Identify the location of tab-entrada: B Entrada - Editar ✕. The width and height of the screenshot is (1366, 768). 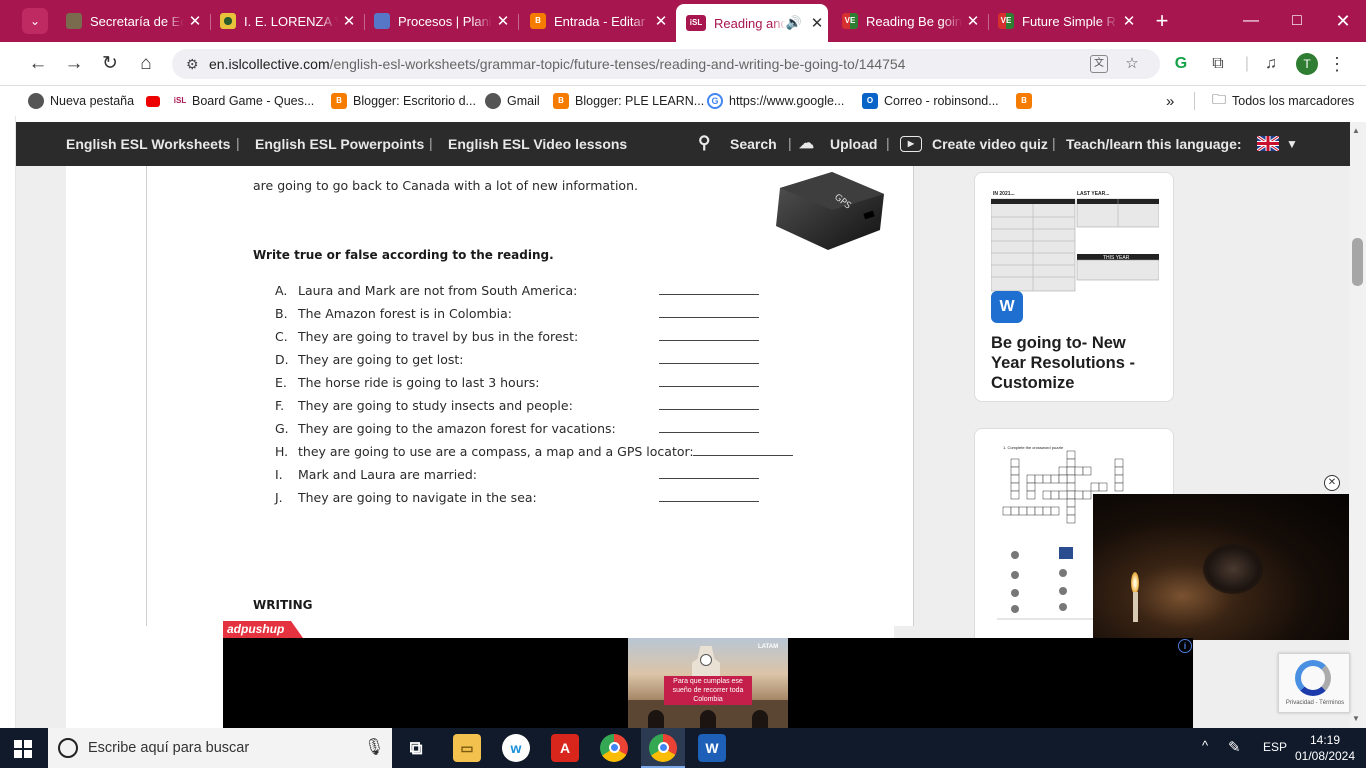
(596, 21).